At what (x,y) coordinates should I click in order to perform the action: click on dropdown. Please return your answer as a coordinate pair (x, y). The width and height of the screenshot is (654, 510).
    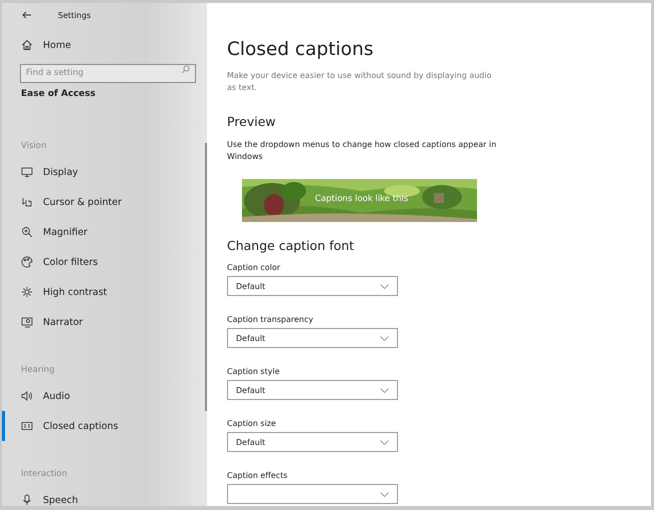
    Looking at the image, I should click on (312, 494).